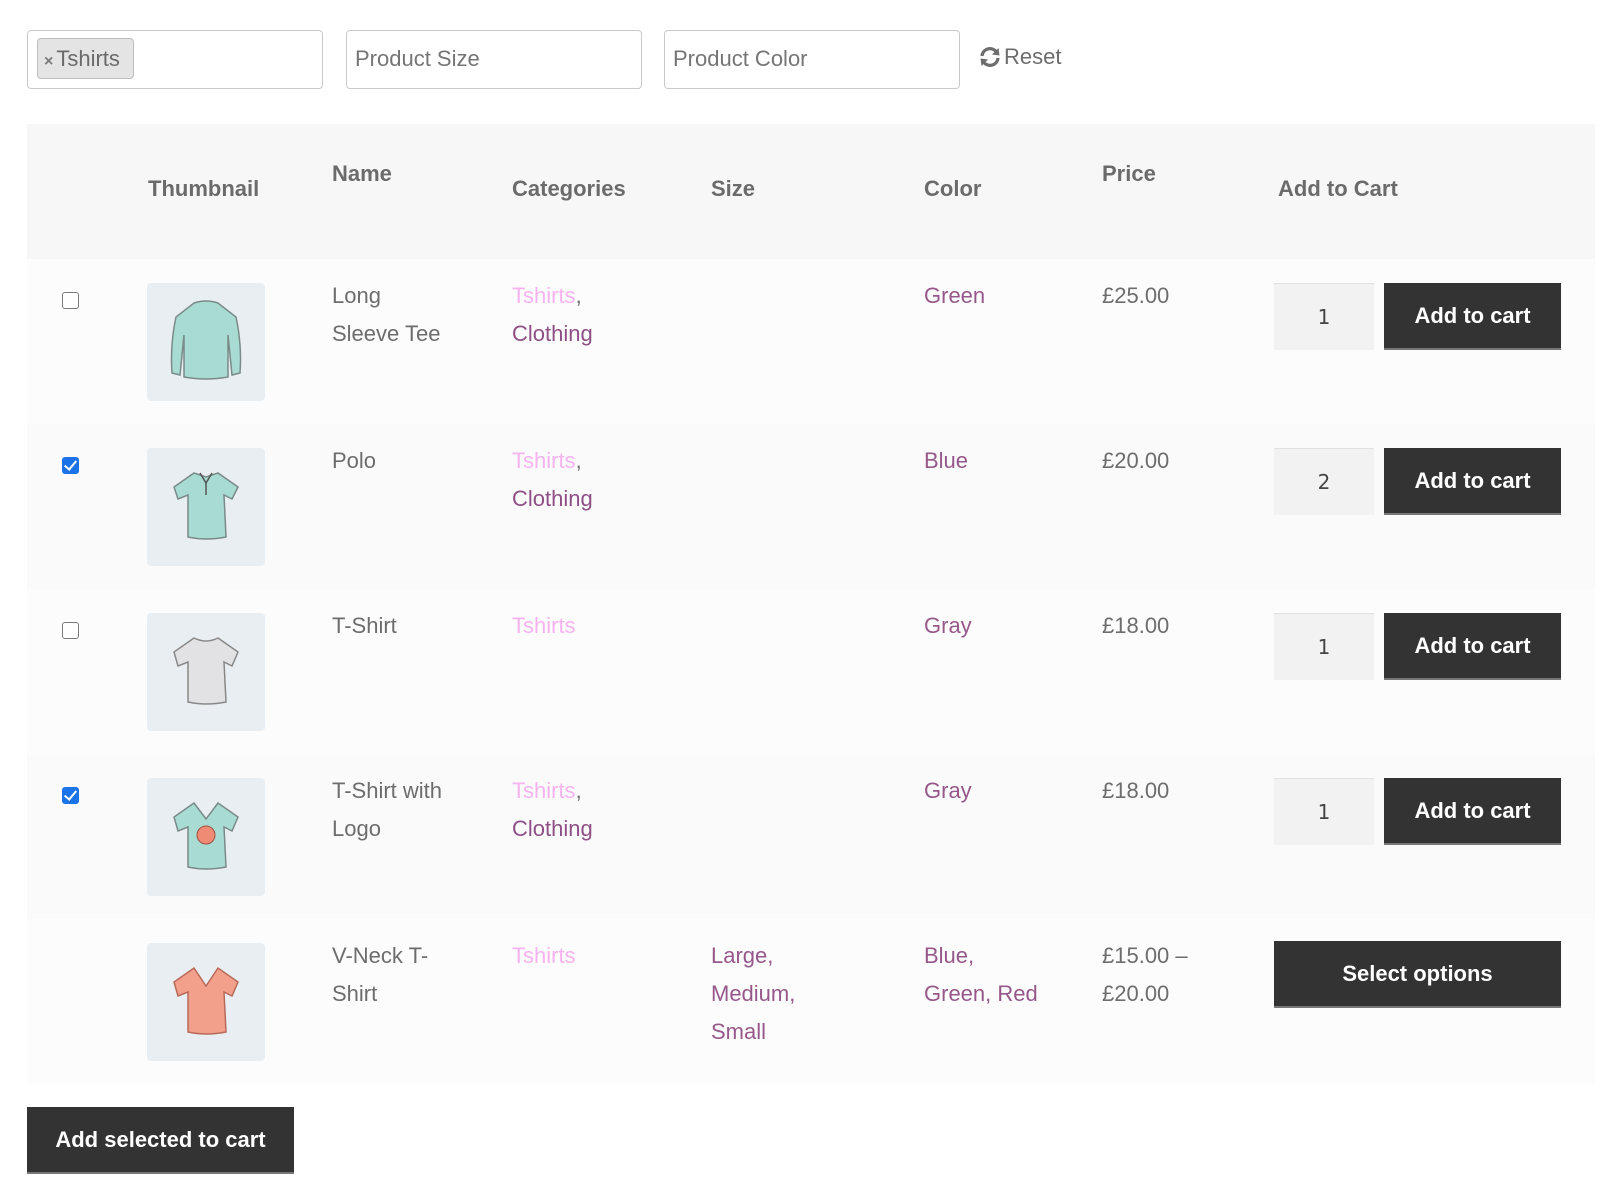  I want to click on product-colors: Blue, Green, Red, so click(981, 975).